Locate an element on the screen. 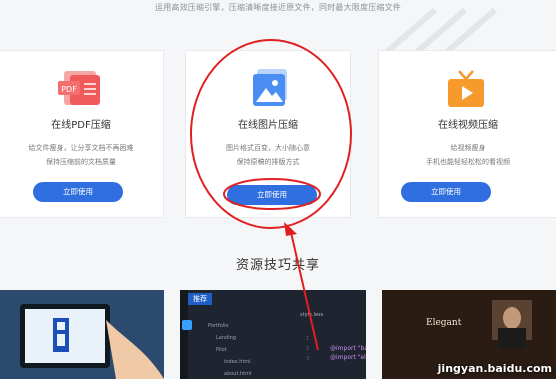 The height and width of the screenshot is (379, 556). button-highlight-ellipse is located at coordinates (272, 194).